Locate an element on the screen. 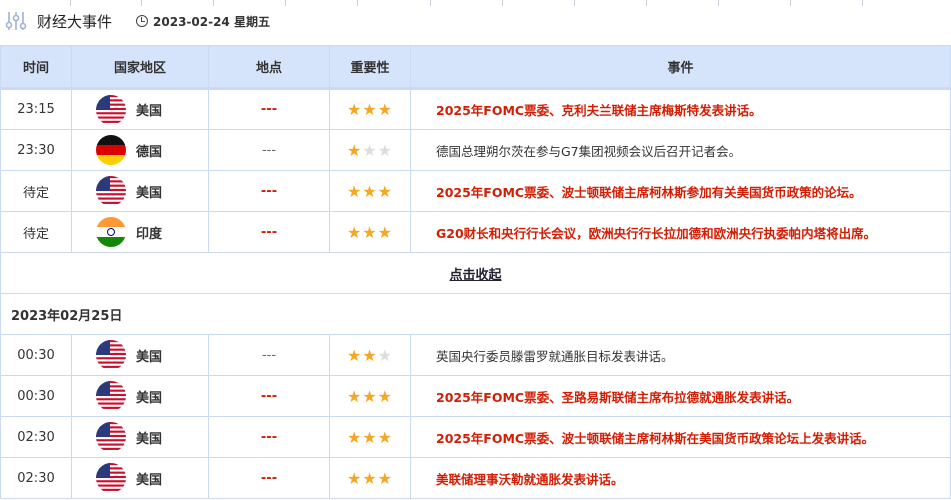 The height and width of the screenshot is (500, 951). event-row: 02:30 美国 --- ★★★ 美联储理事沃勒就通胀发表讲话。 is located at coordinates (475, 478).